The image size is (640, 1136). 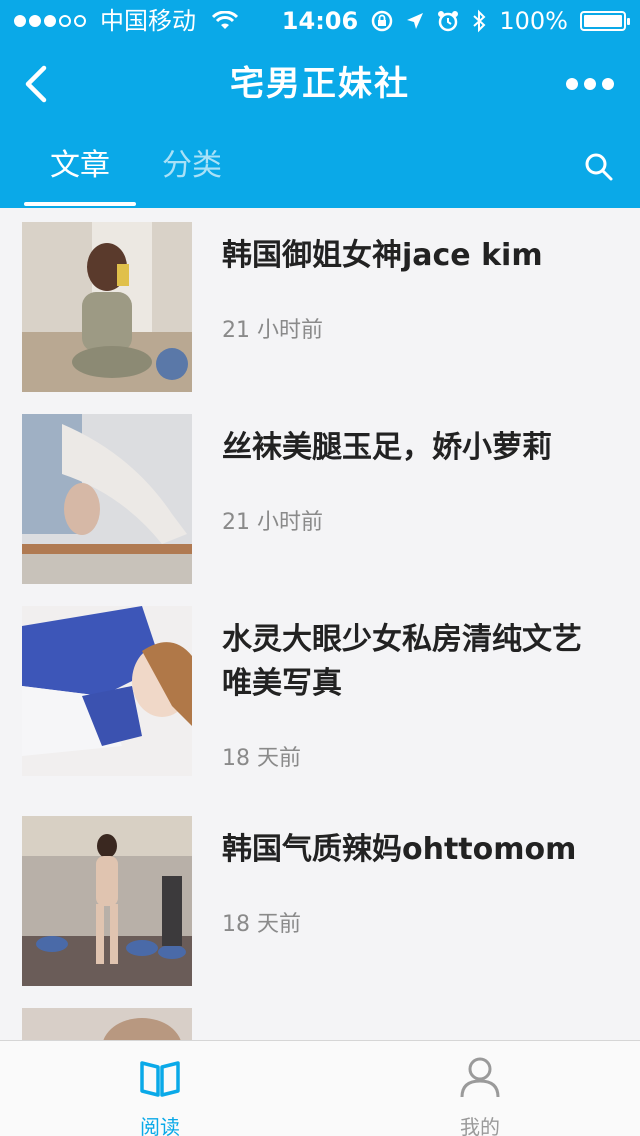 What do you see at coordinates (160, 1125) in the screenshot?
I see `tabbar-read-label: 阅读` at bounding box center [160, 1125].